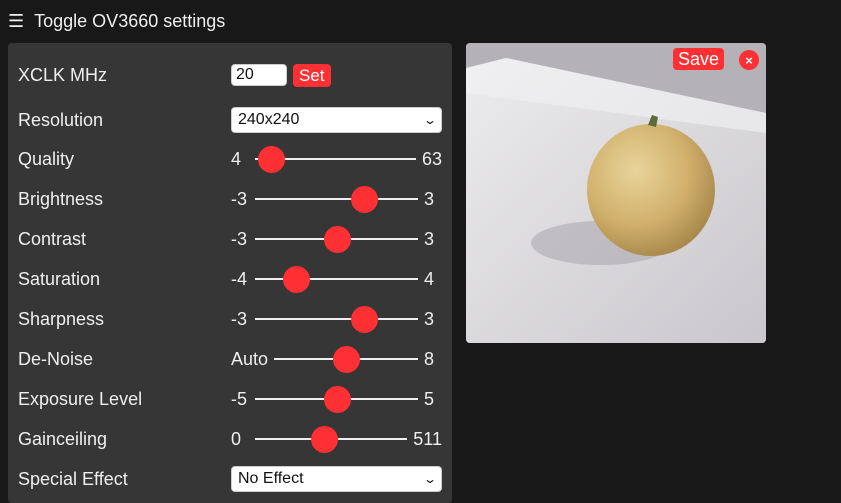  What do you see at coordinates (230, 120) in the screenshot?
I see `resolution-row: Resolution 240x240 ⌄` at bounding box center [230, 120].